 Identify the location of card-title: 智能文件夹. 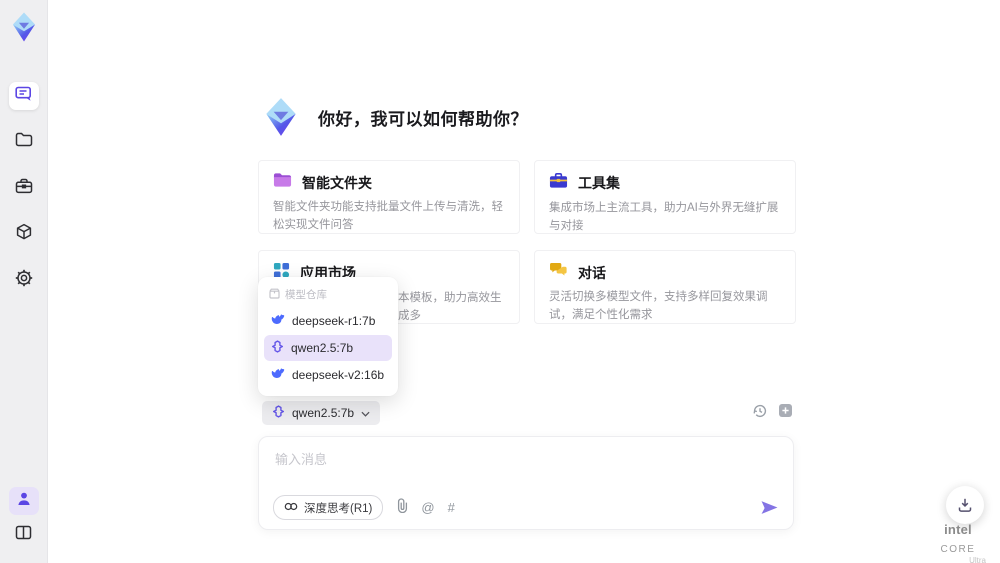
(337, 182).